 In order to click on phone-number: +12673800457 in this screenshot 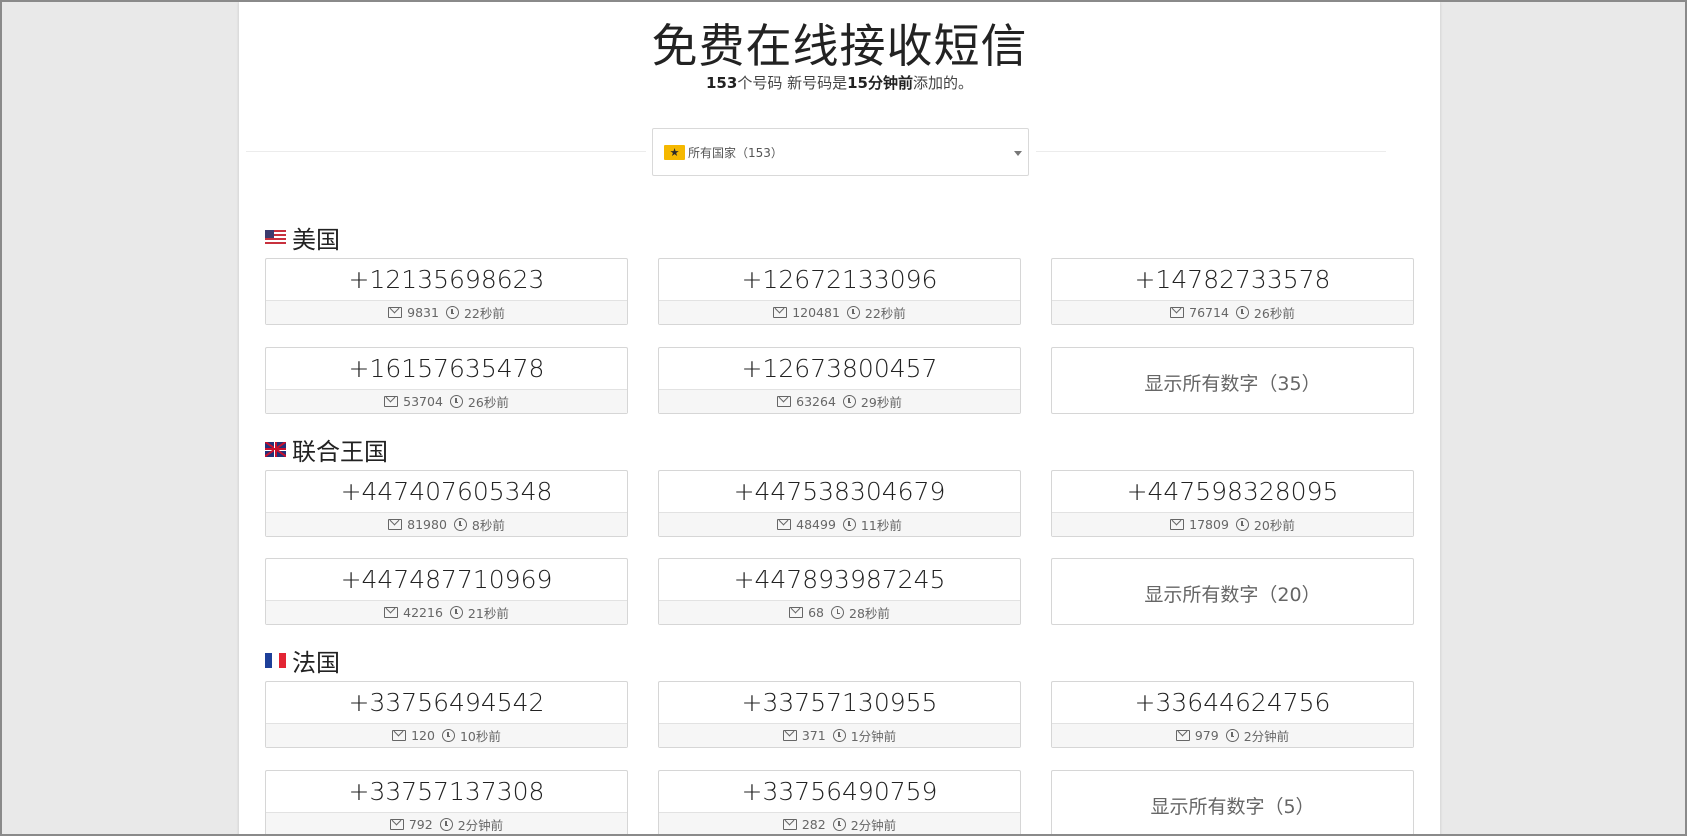, I will do `click(839, 368)`.